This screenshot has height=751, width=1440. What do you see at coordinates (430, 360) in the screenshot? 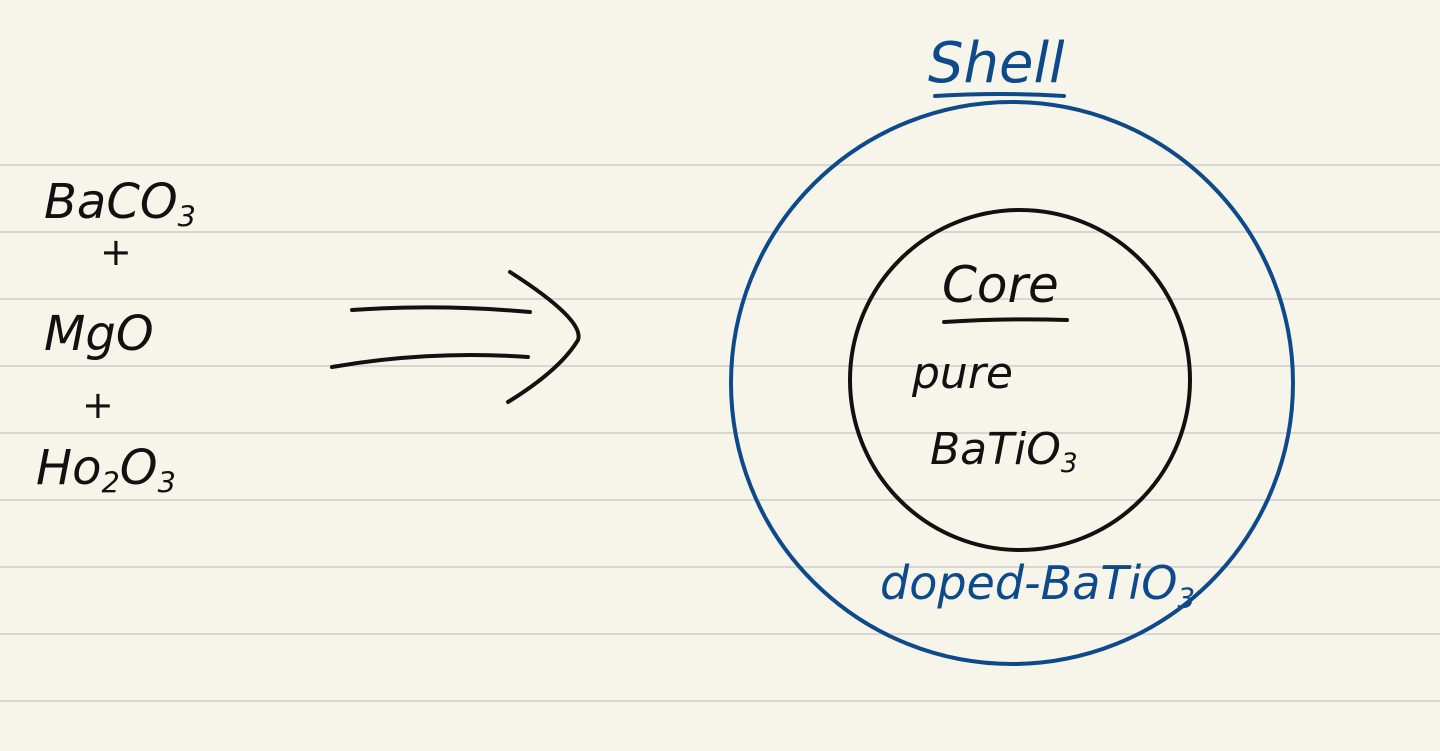
I see `arrow-lower-stroke` at bounding box center [430, 360].